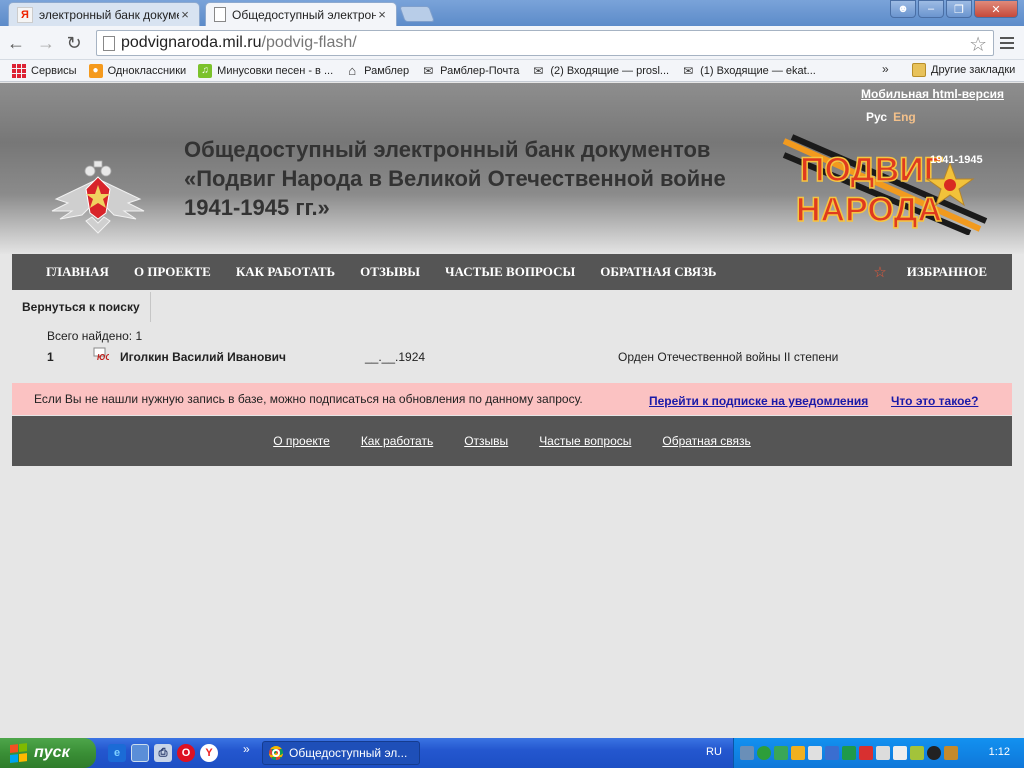 This screenshot has height=768, width=1024. I want to click on nav-feedback: ОБРАТНАЯ СВЯЗЬ, so click(658, 272).